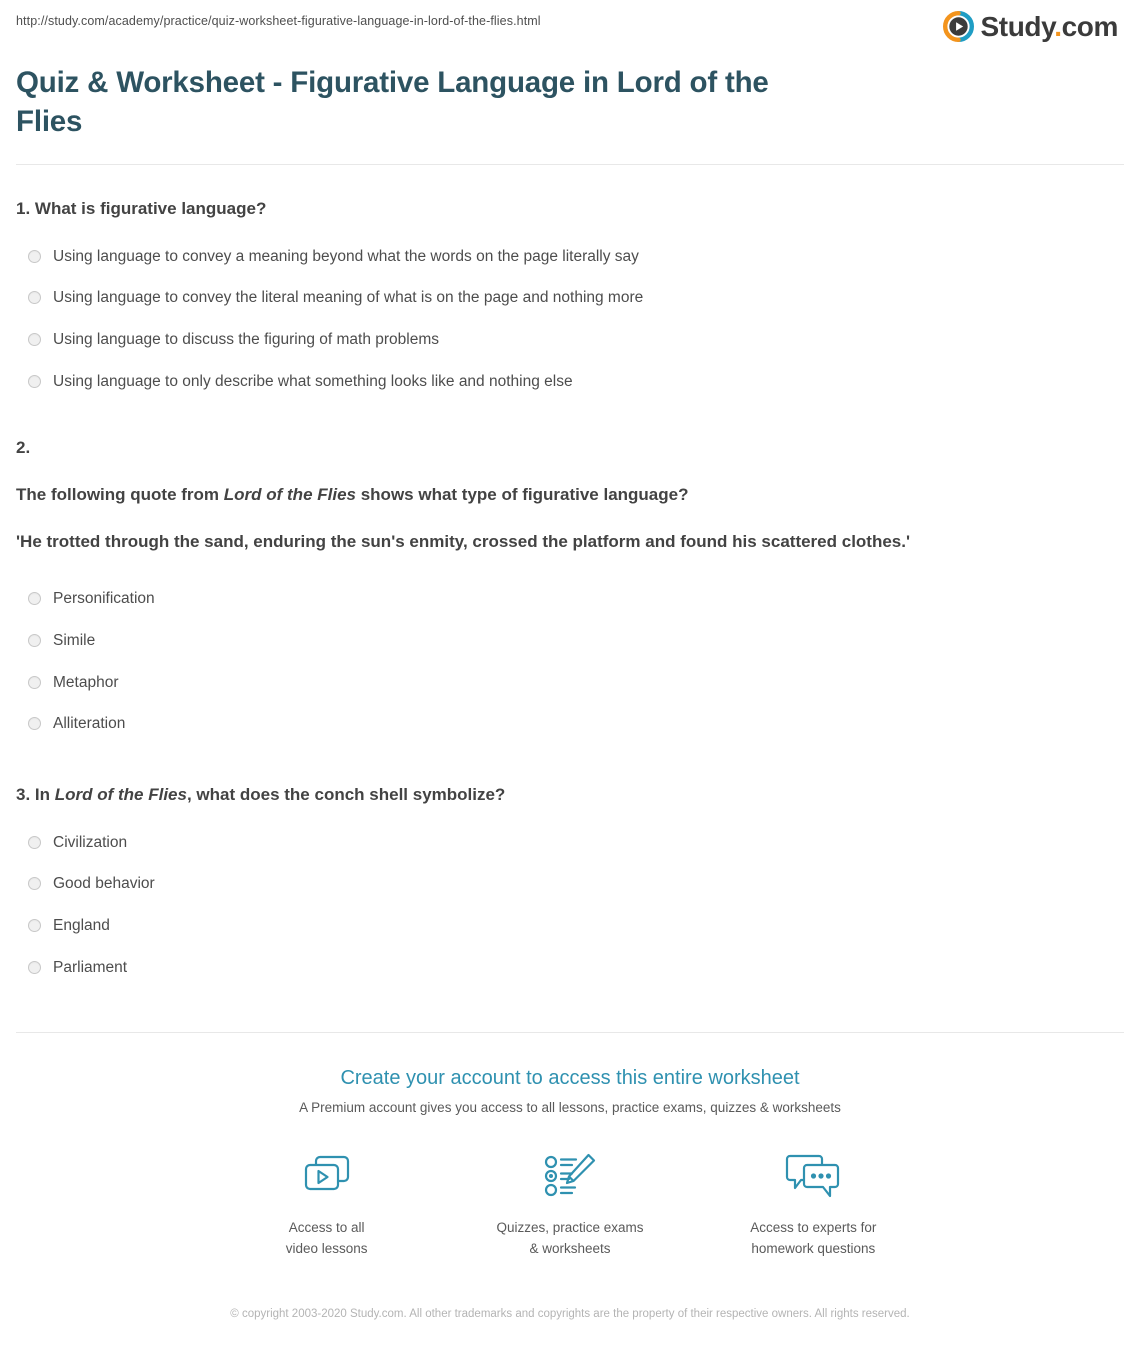 This screenshot has width=1140, height=1348. What do you see at coordinates (1090, 26) in the screenshot?
I see `logo-text-tld: com` at bounding box center [1090, 26].